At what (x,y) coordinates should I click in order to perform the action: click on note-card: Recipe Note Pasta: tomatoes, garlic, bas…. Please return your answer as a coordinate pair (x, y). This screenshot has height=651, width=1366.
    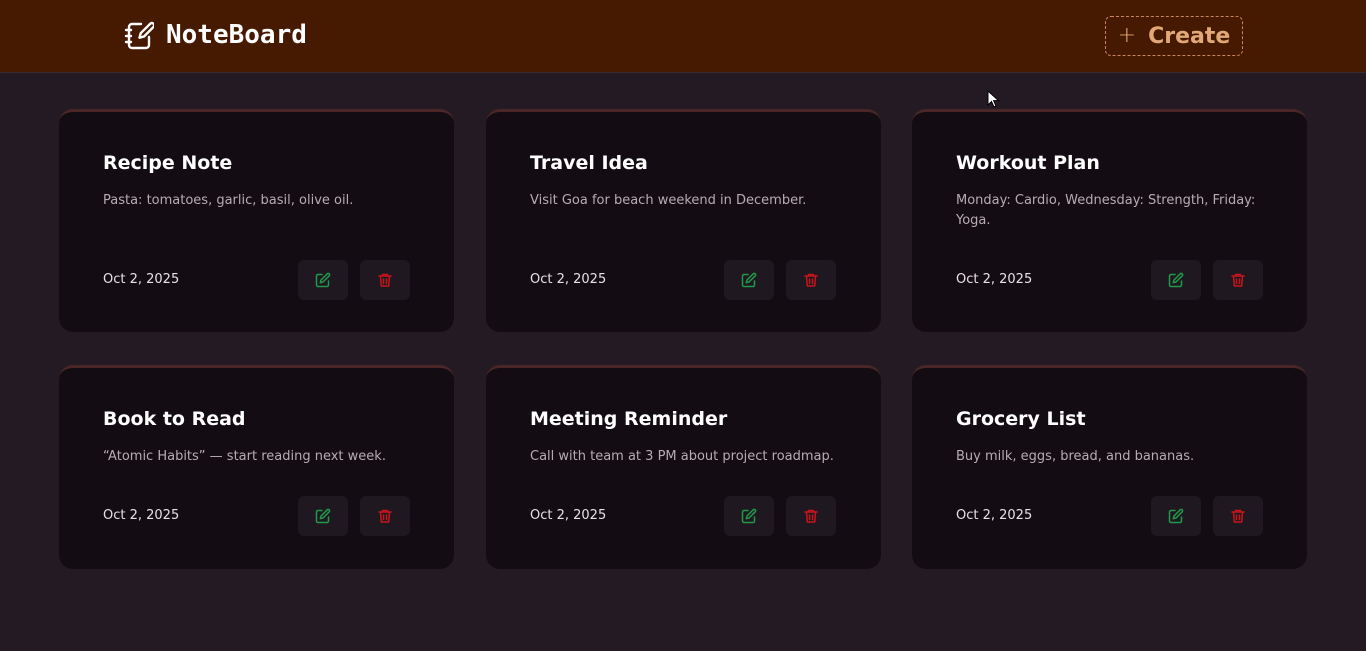
    Looking at the image, I should click on (256, 220).